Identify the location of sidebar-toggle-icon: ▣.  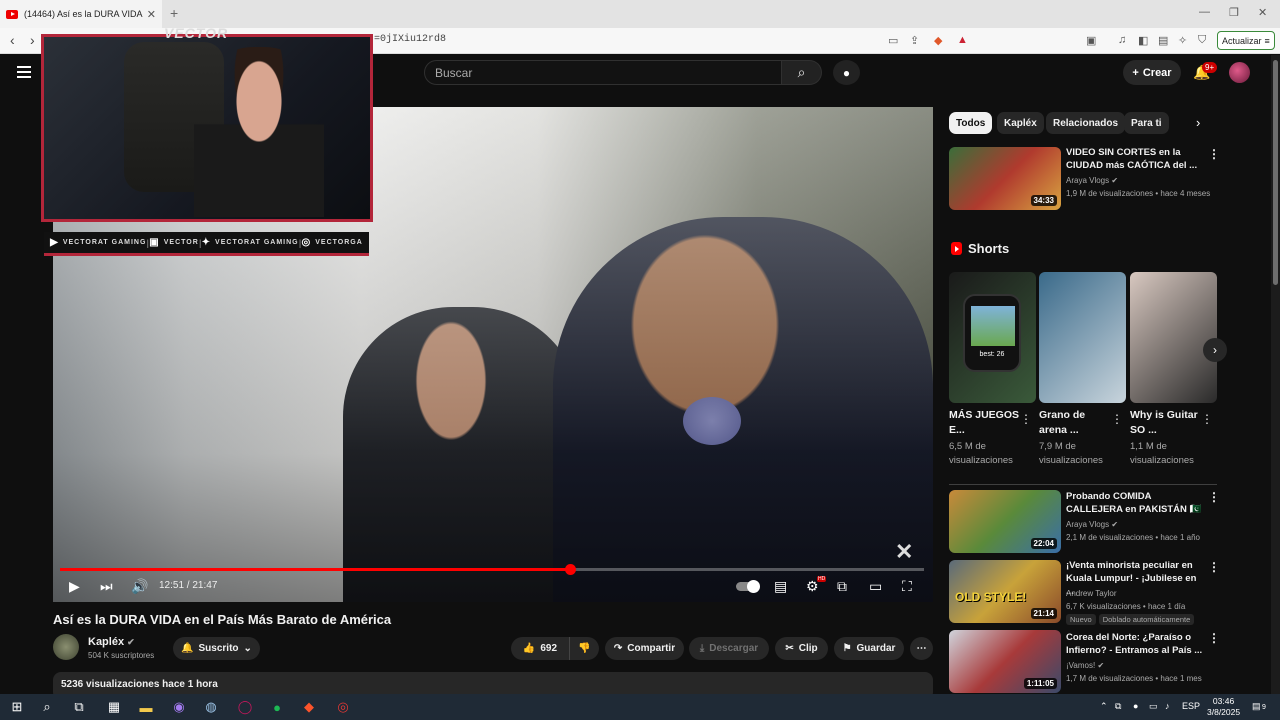
(1091, 40).